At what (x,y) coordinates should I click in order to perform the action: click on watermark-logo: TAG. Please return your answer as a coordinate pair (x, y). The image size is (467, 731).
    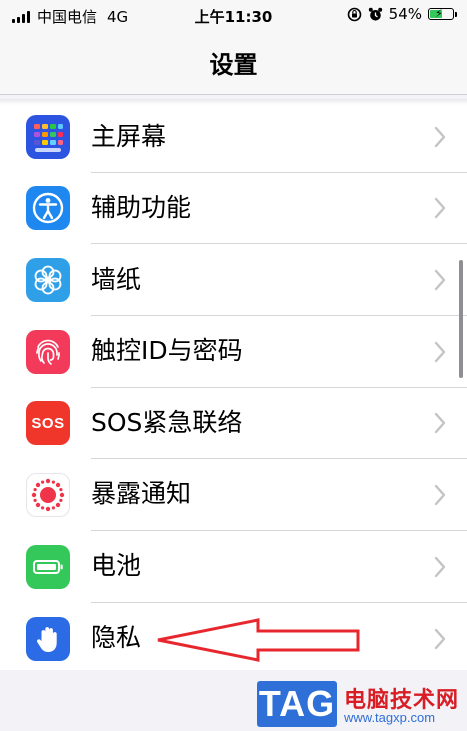
    Looking at the image, I should click on (297, 704).